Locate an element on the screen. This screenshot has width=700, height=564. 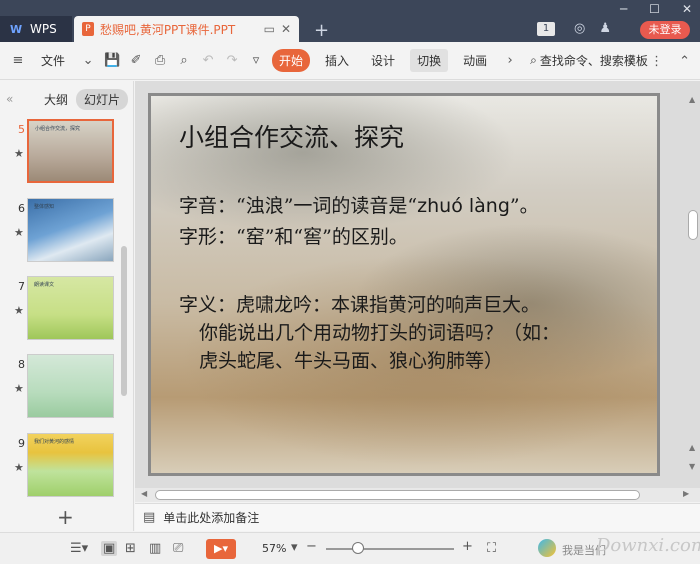
slide-text-pronunciation: 字音：“浊浪”一词的读音是“zhuó làng”。 is located at coordinates (359, 204).